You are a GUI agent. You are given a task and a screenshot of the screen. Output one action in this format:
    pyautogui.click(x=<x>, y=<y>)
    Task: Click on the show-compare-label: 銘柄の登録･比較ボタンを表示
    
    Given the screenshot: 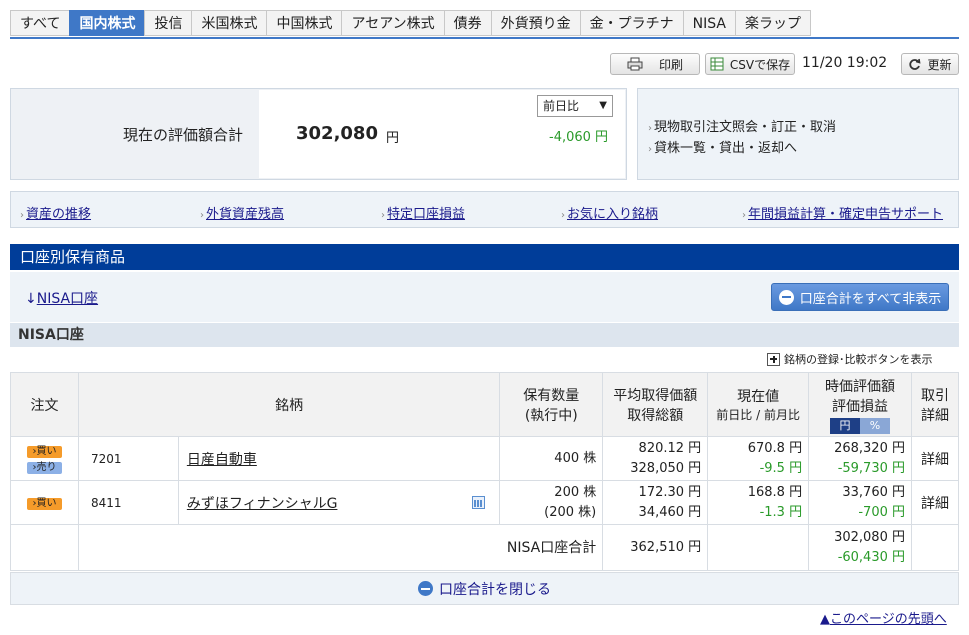 What is the action you would take?
    pyautogui.click(x=858, y=359)
    